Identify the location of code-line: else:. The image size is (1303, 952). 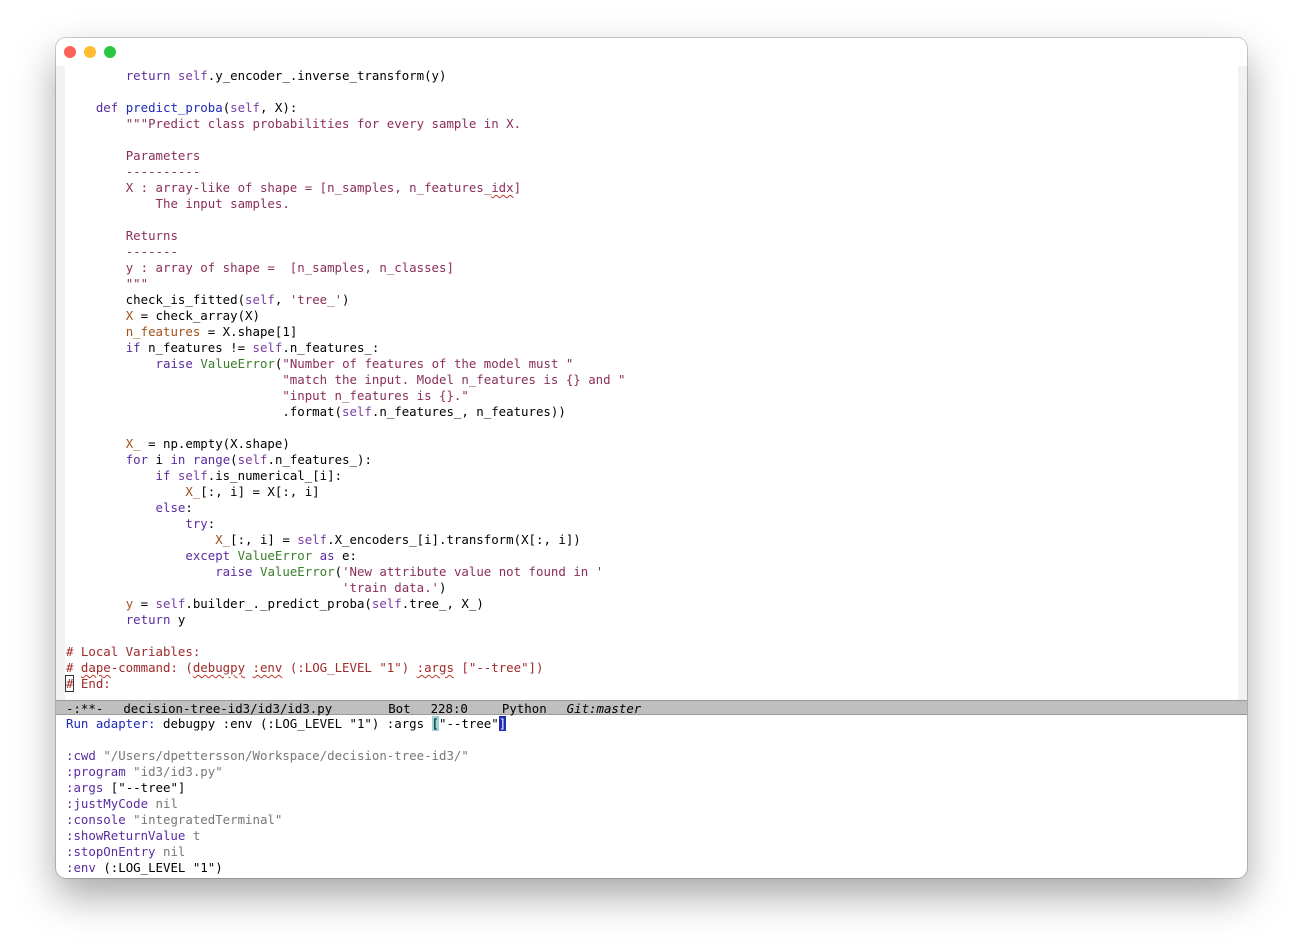
(651, 508).